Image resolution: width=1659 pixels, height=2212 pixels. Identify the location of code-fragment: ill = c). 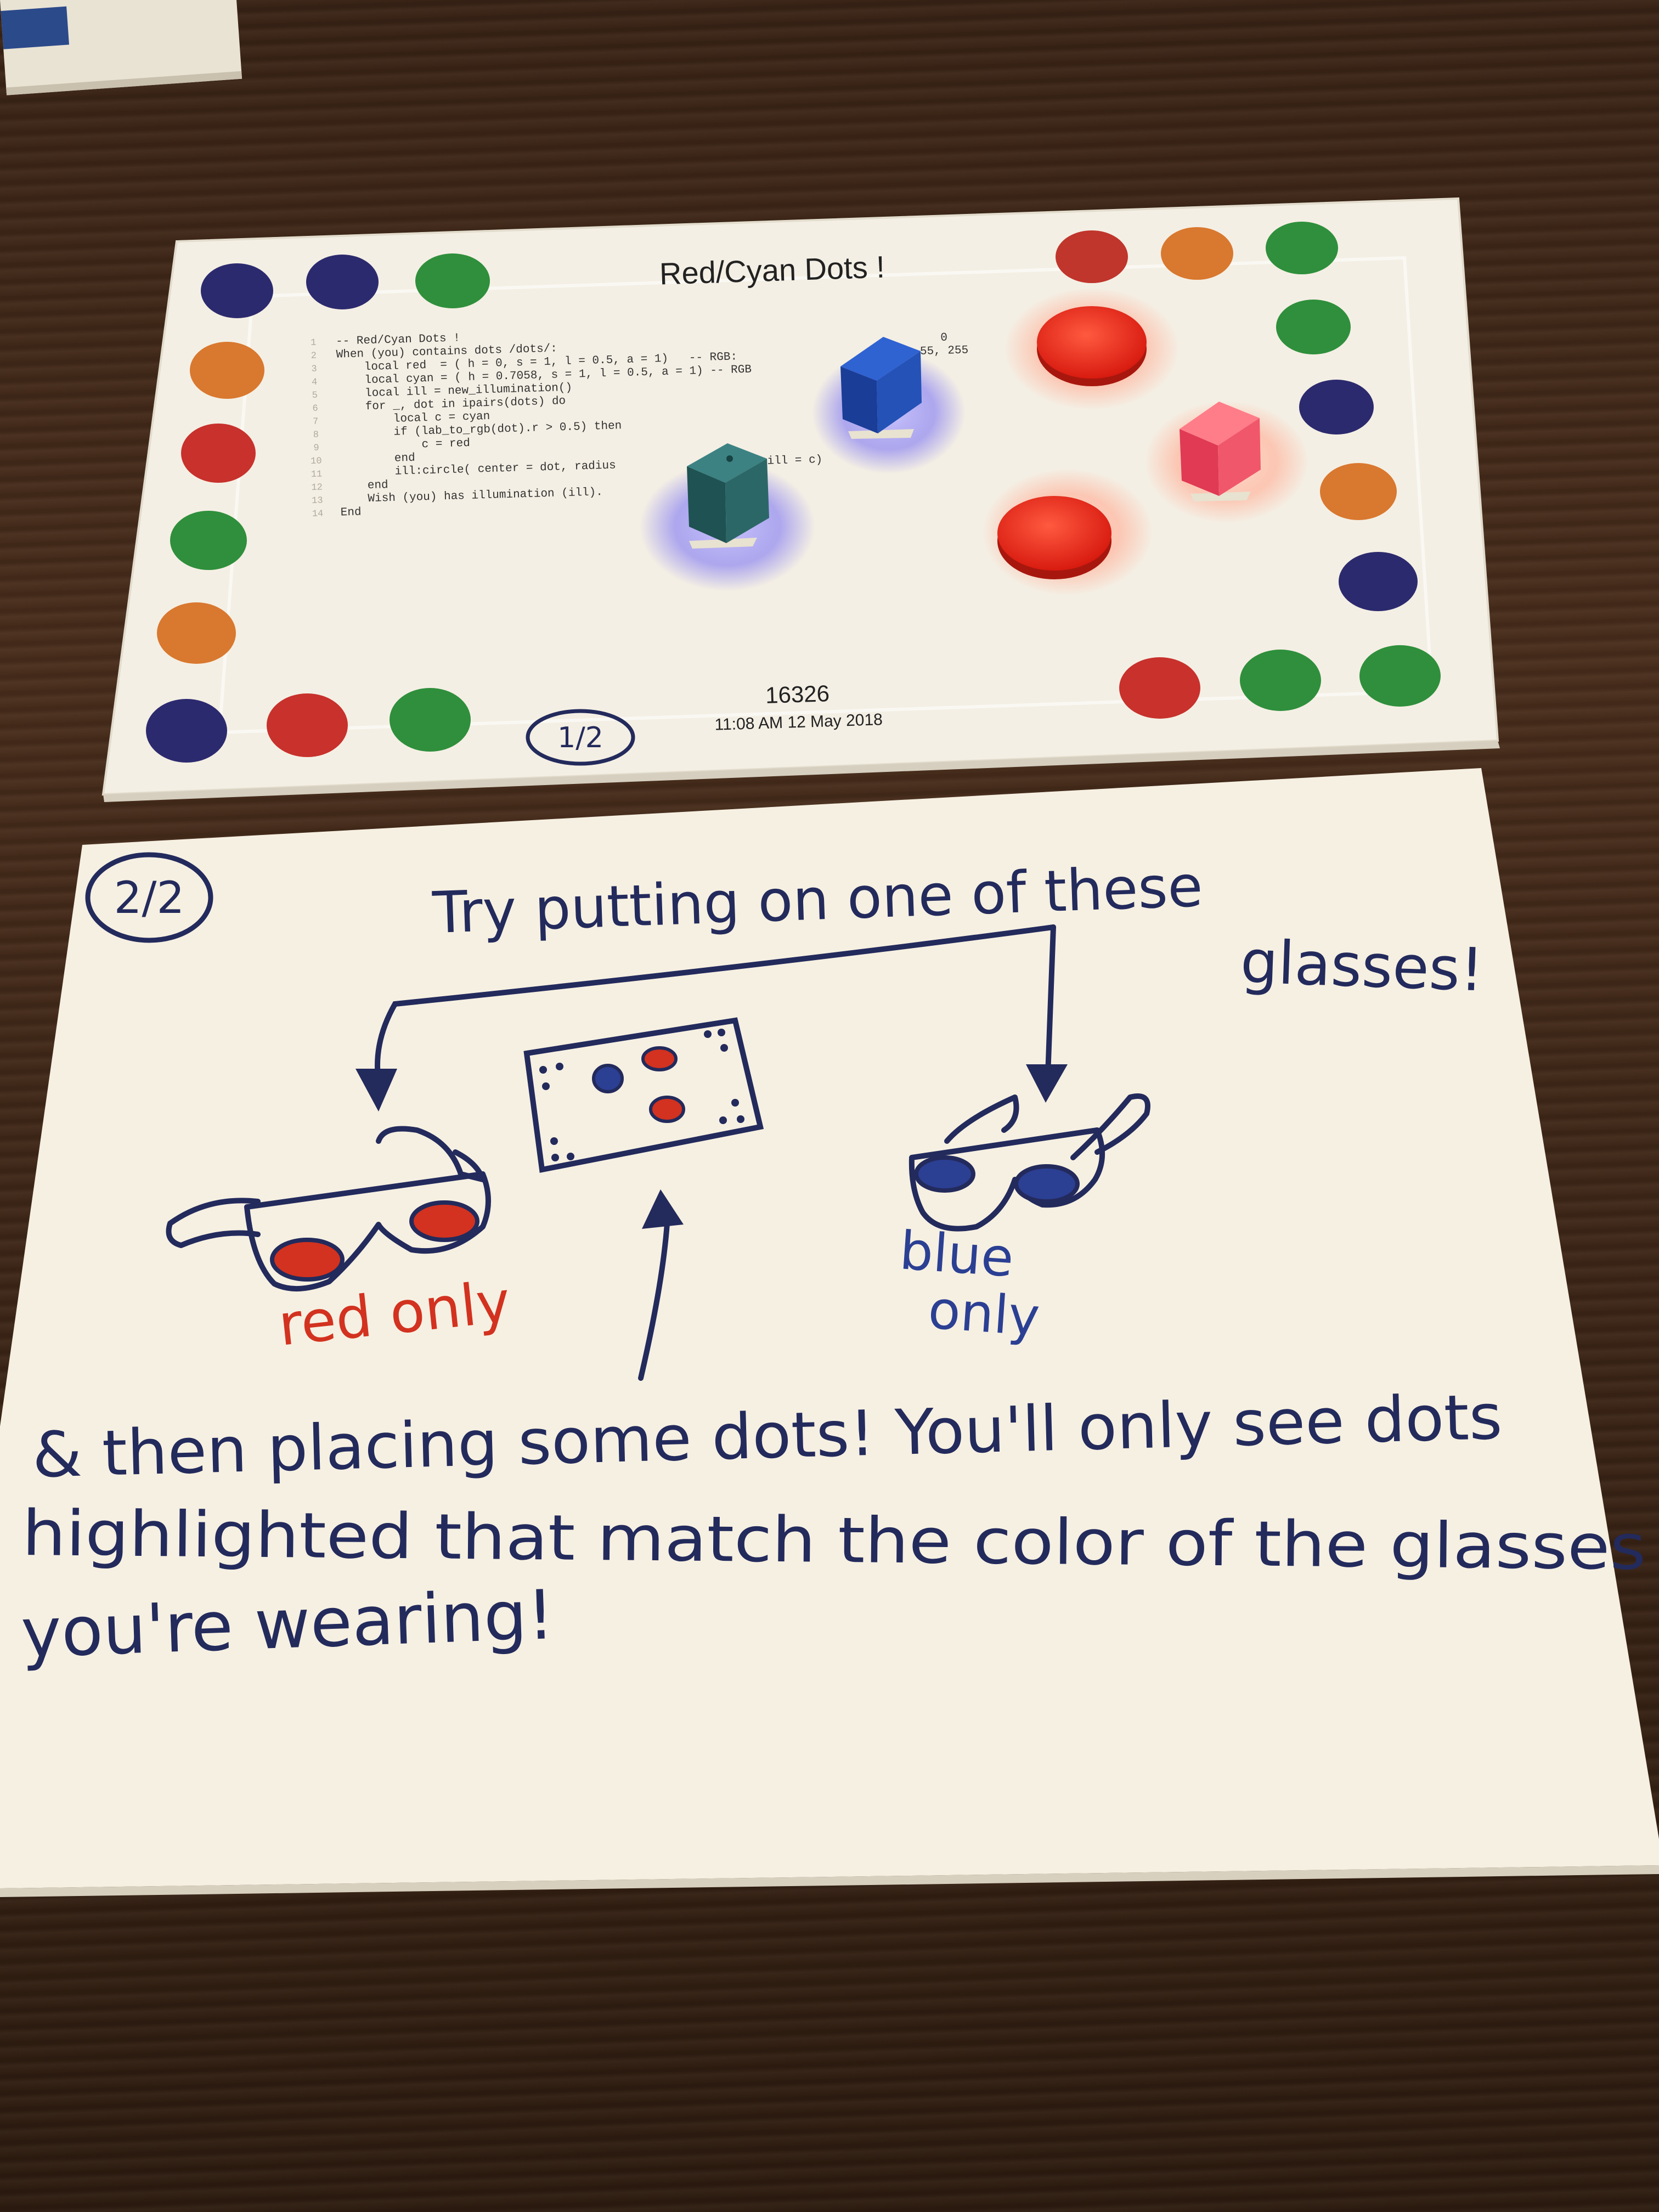
(794, 461).